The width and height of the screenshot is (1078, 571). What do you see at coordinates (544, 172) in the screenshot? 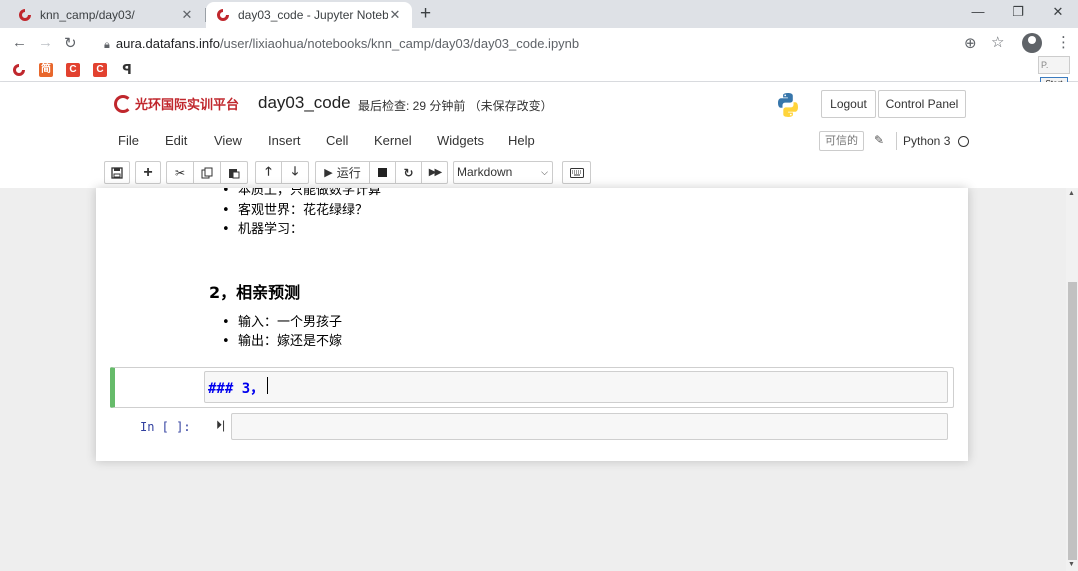
I see `chevron-down-icon: ⌵` at bounding box center [544, 172].